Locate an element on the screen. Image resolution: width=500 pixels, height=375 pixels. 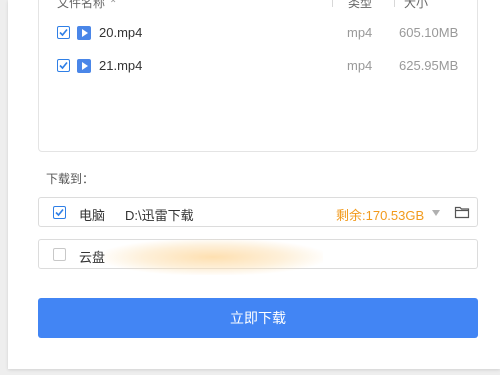
file-row: 20.mp4 mp4 605.10MB is located at coordinates (258, 33).